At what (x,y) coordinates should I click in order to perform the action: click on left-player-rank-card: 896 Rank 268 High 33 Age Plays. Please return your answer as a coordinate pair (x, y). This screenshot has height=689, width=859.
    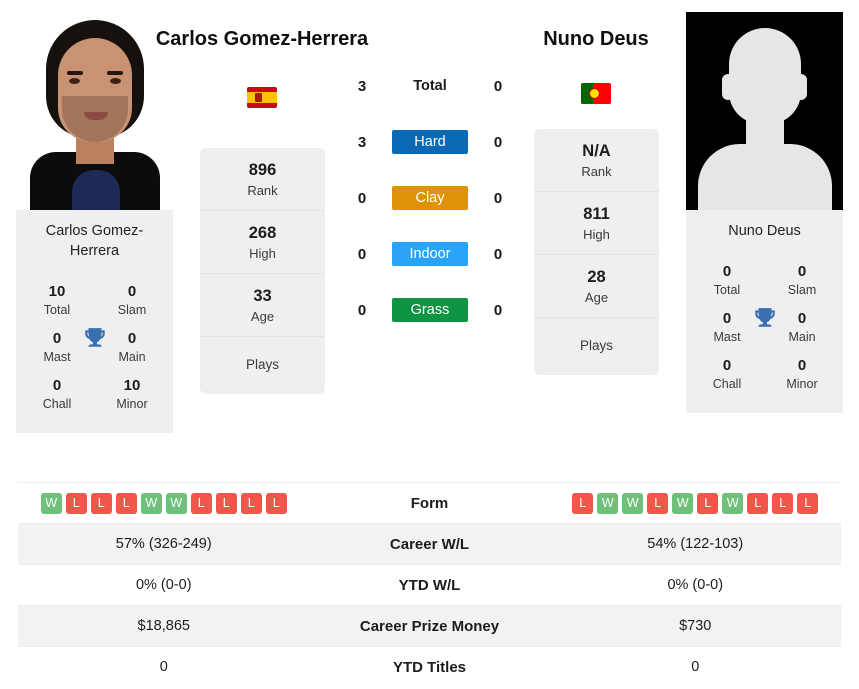
    Looking at the image, I should click on (262, 271).